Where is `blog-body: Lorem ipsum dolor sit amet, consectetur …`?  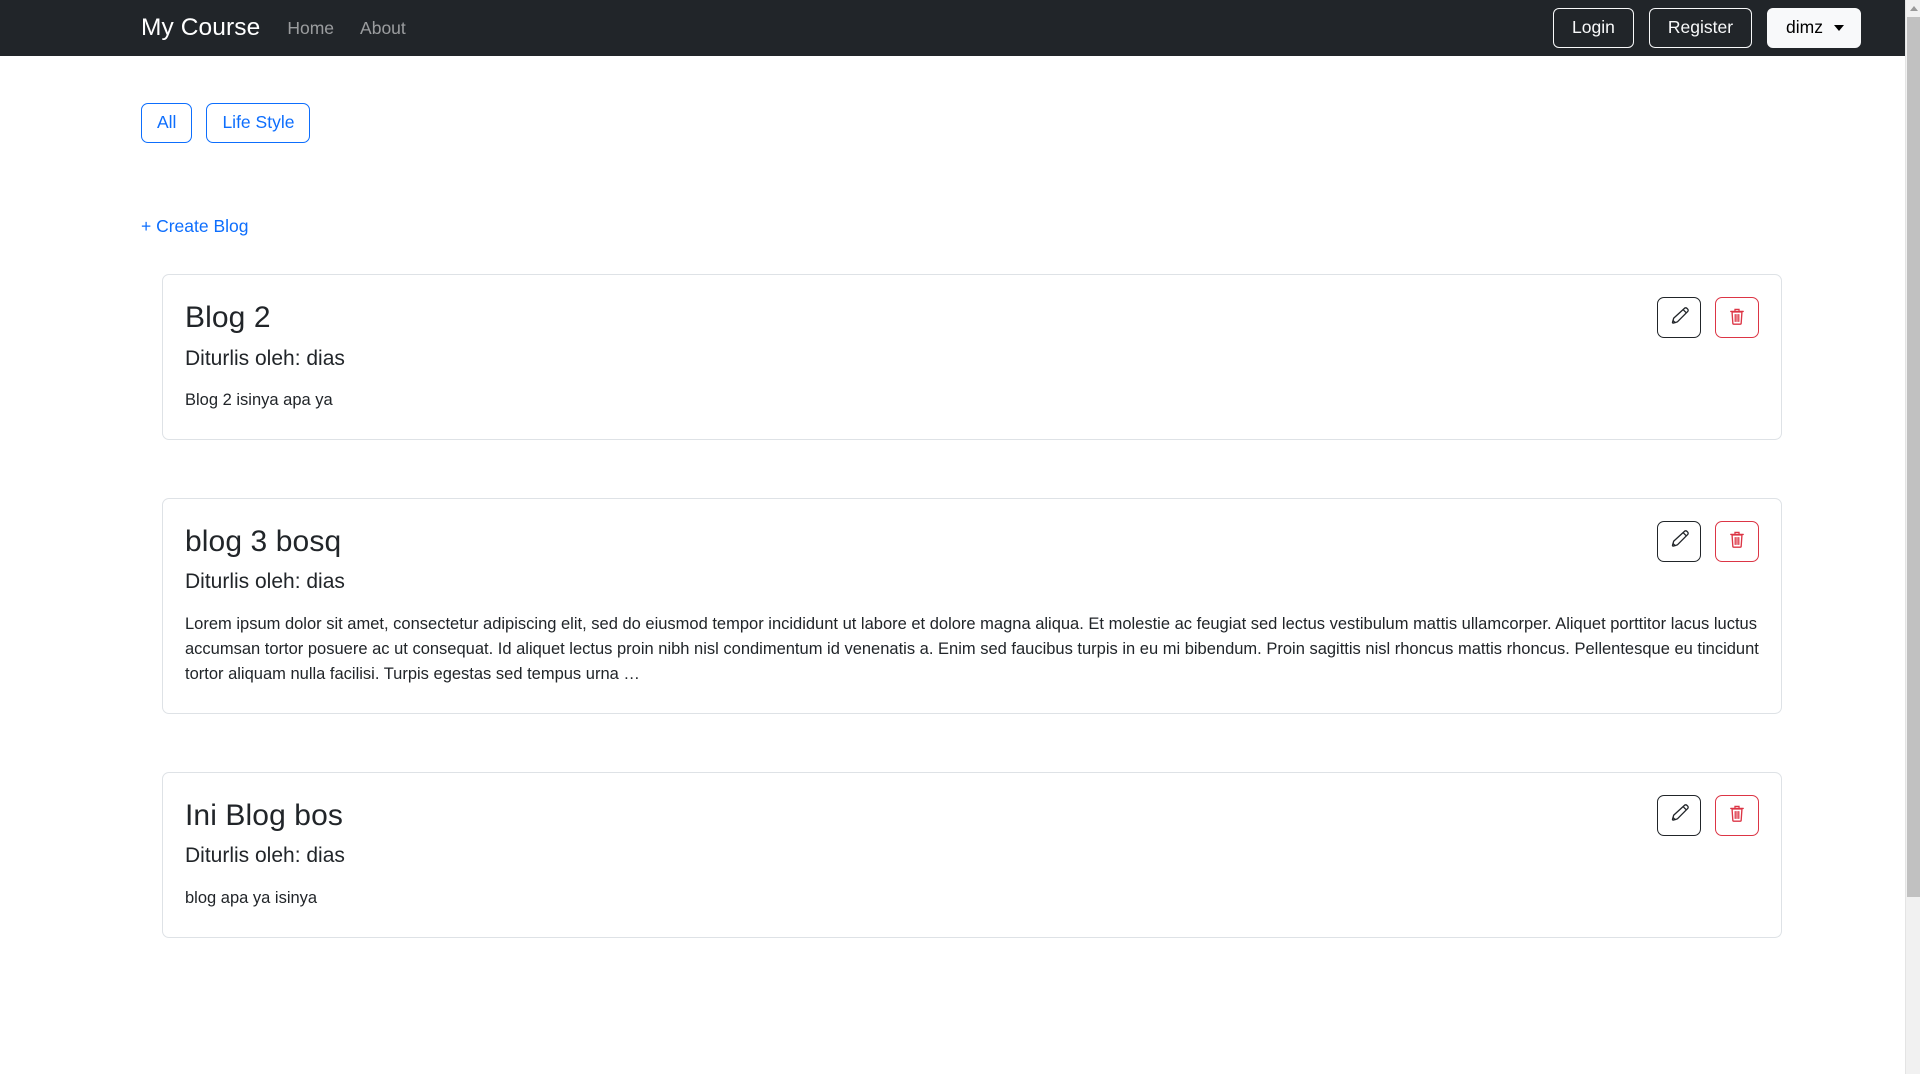 blog-body: Lorem ipsum dolor sit amet, consectetur … is located at coordinates (972, 648).